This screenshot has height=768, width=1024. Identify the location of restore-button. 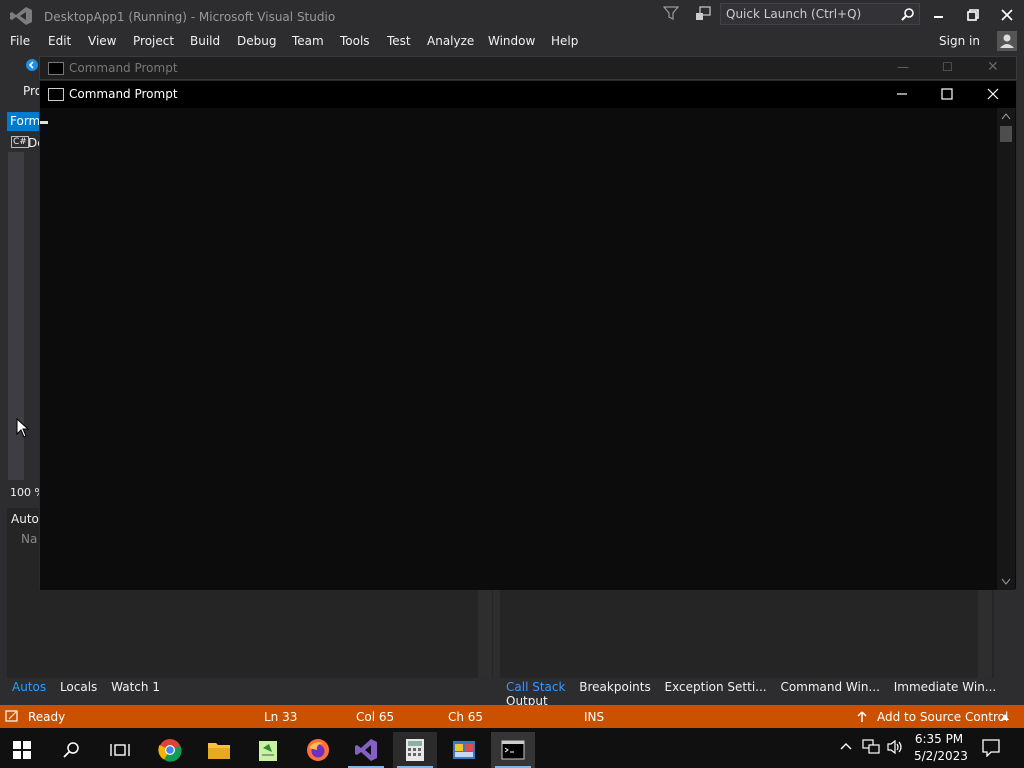
(973, 15).